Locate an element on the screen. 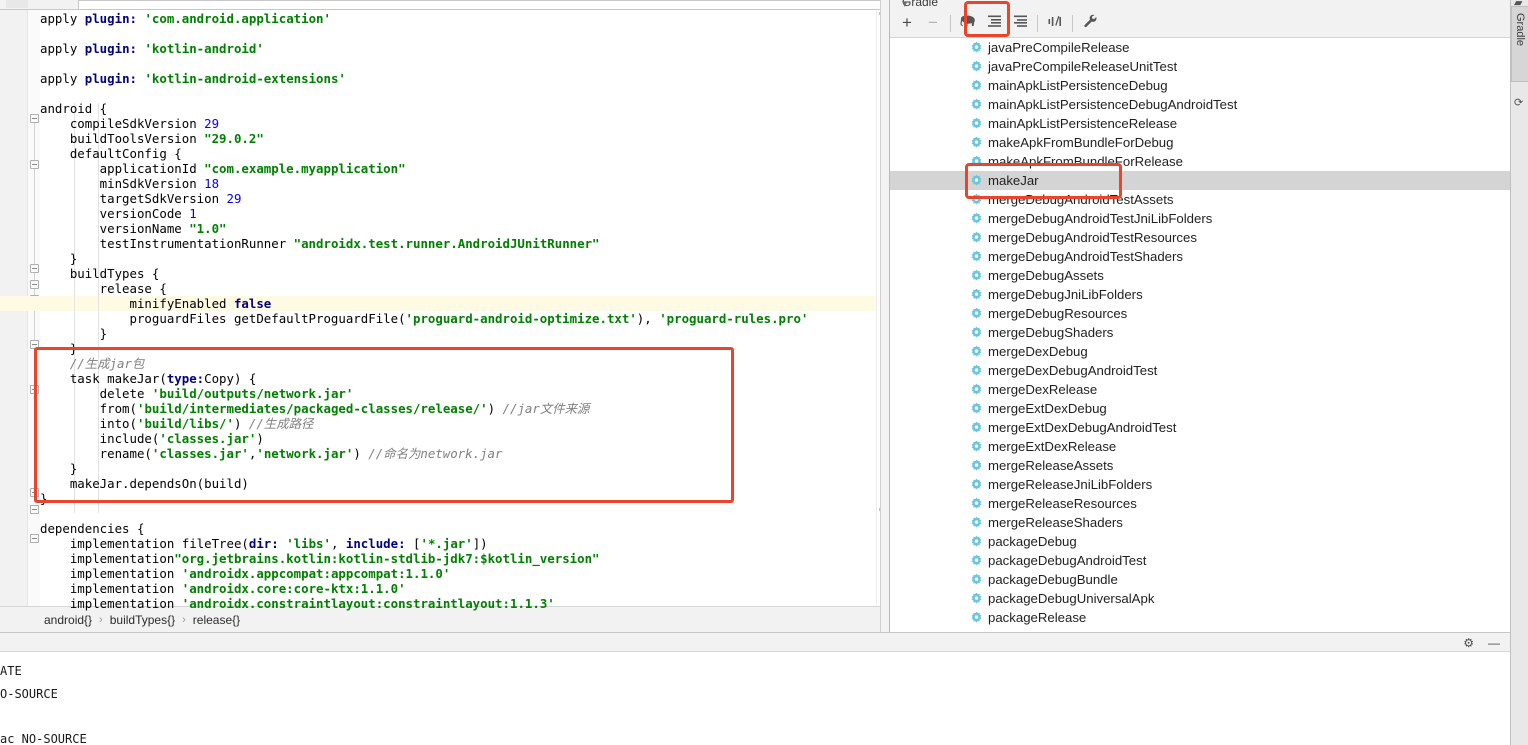 The height and width of the screenshot is (745, 1528). gradle-task-item: mergeExtDexRelease is located at coordinates (1200, 446).